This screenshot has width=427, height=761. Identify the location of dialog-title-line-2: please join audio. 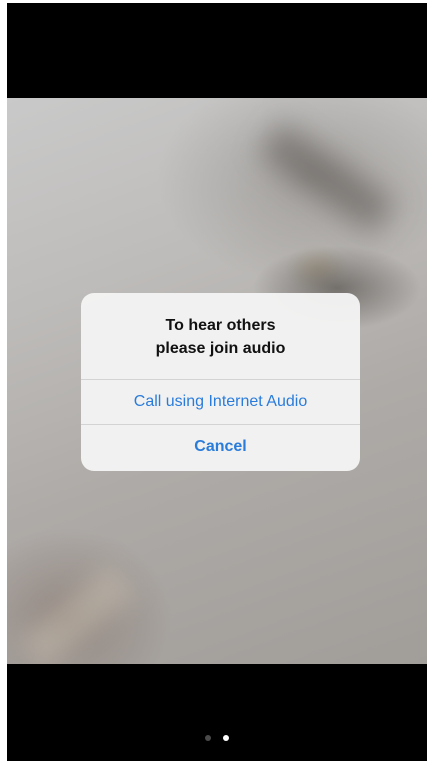
(220, 348).